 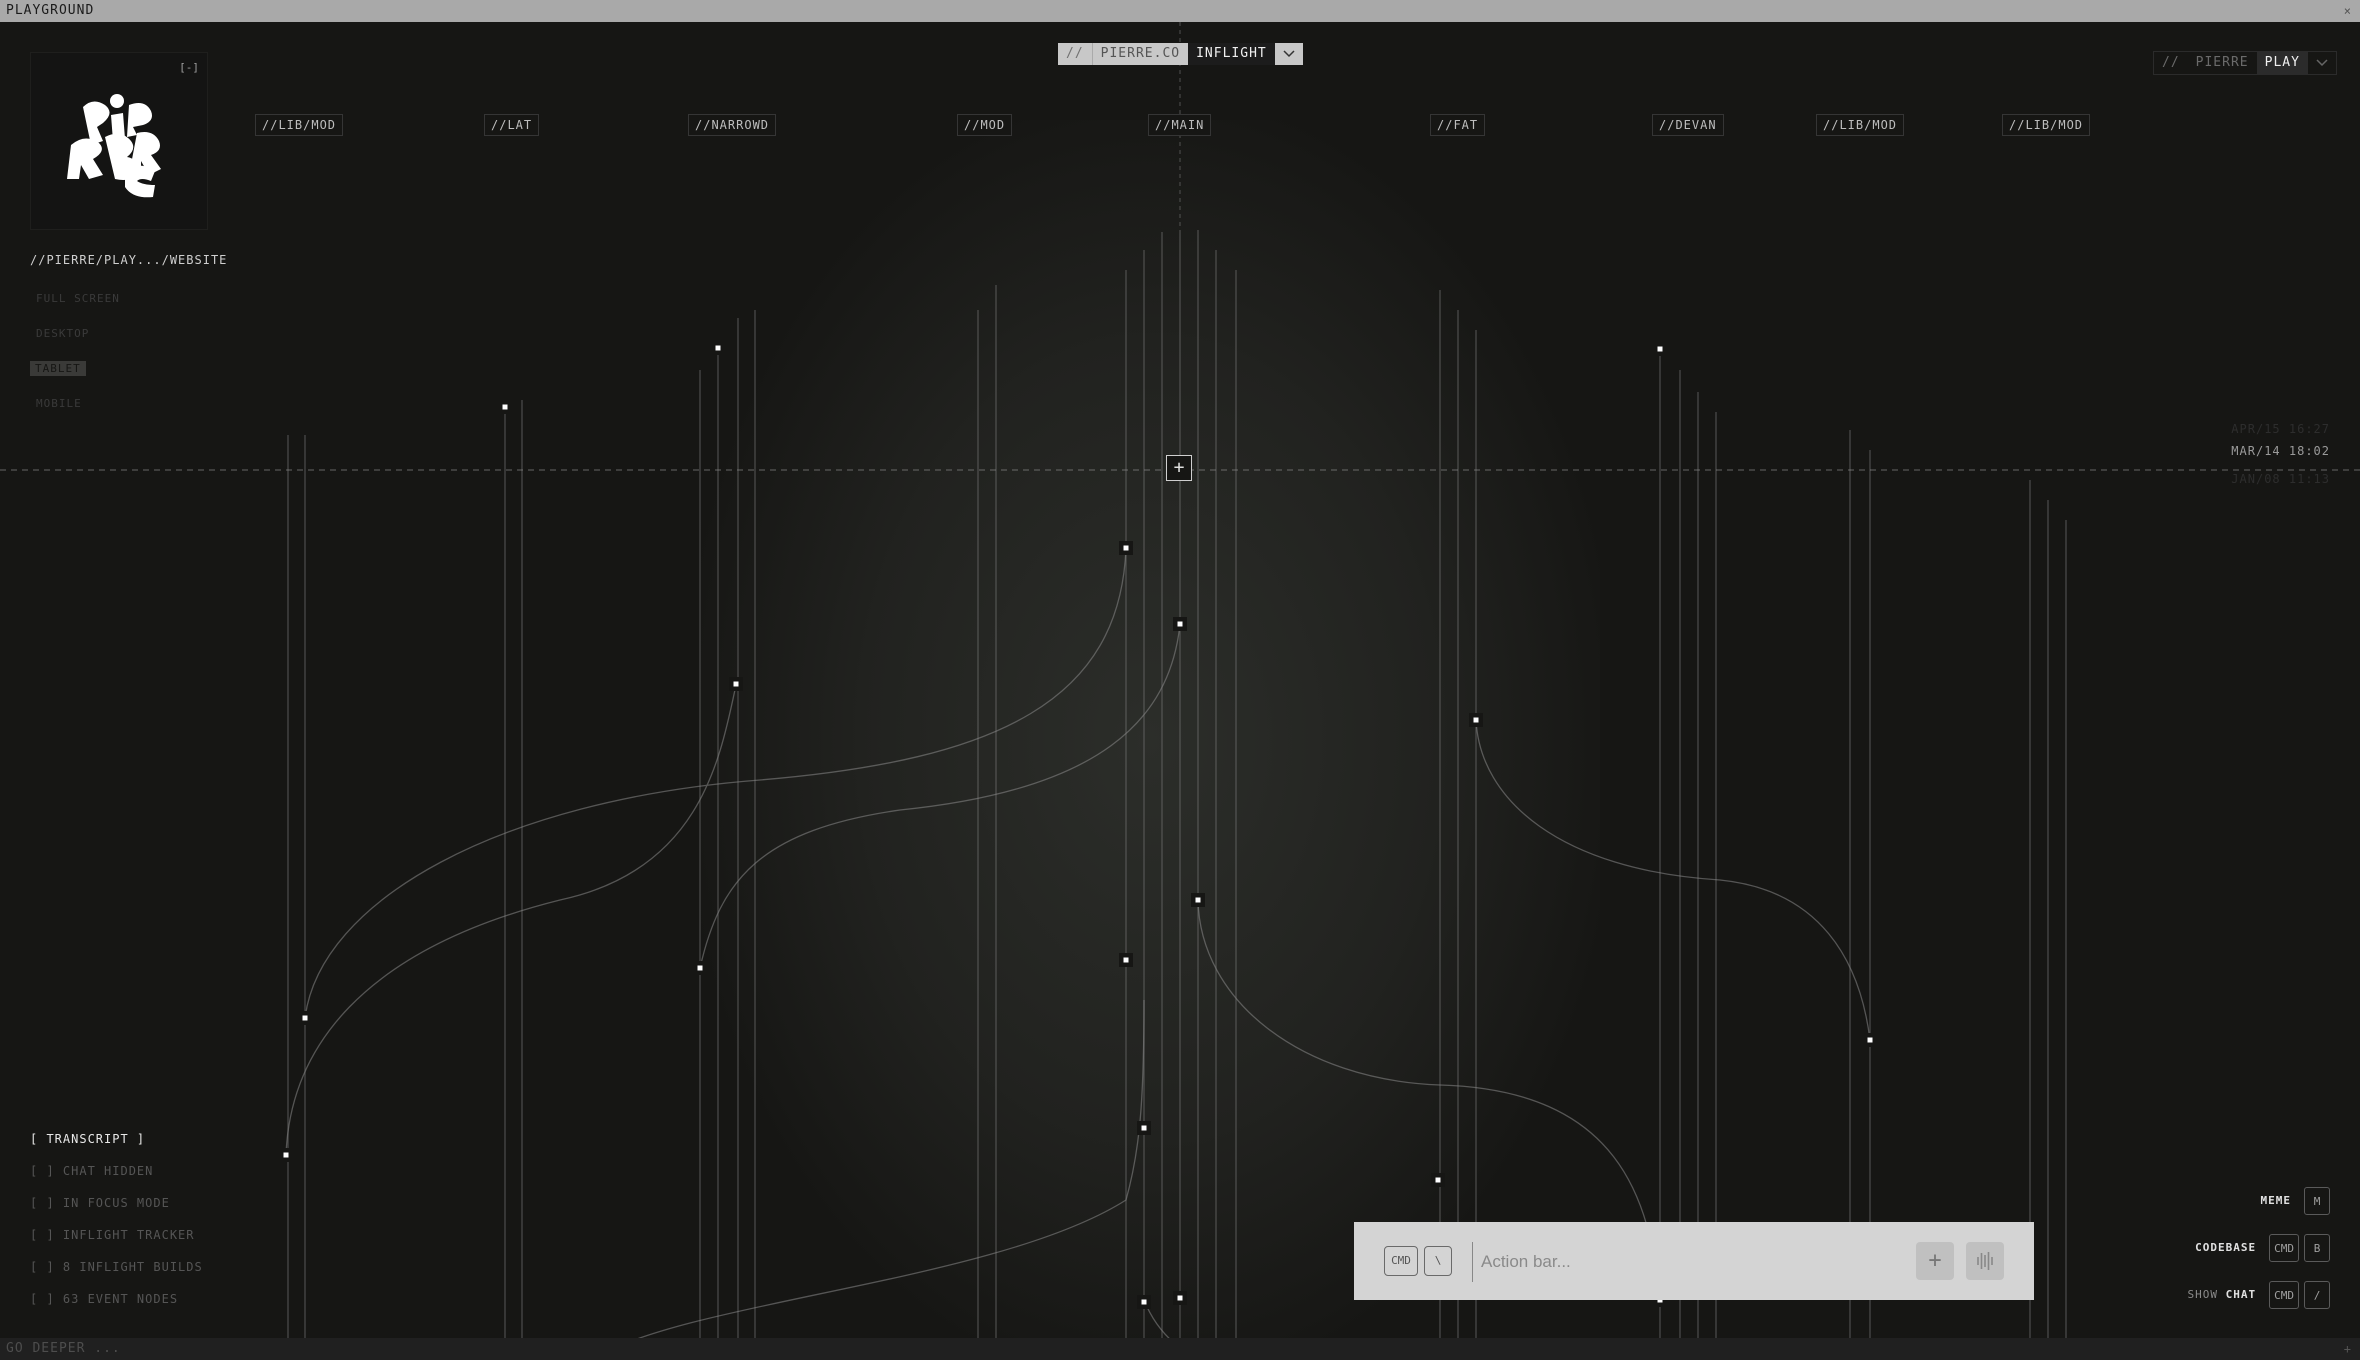 What do you see at coordinates (1180, 11) in the screenshot?
I see `window-titlebar: PLAYGROUND ×` at bounding box center [1180, 11].